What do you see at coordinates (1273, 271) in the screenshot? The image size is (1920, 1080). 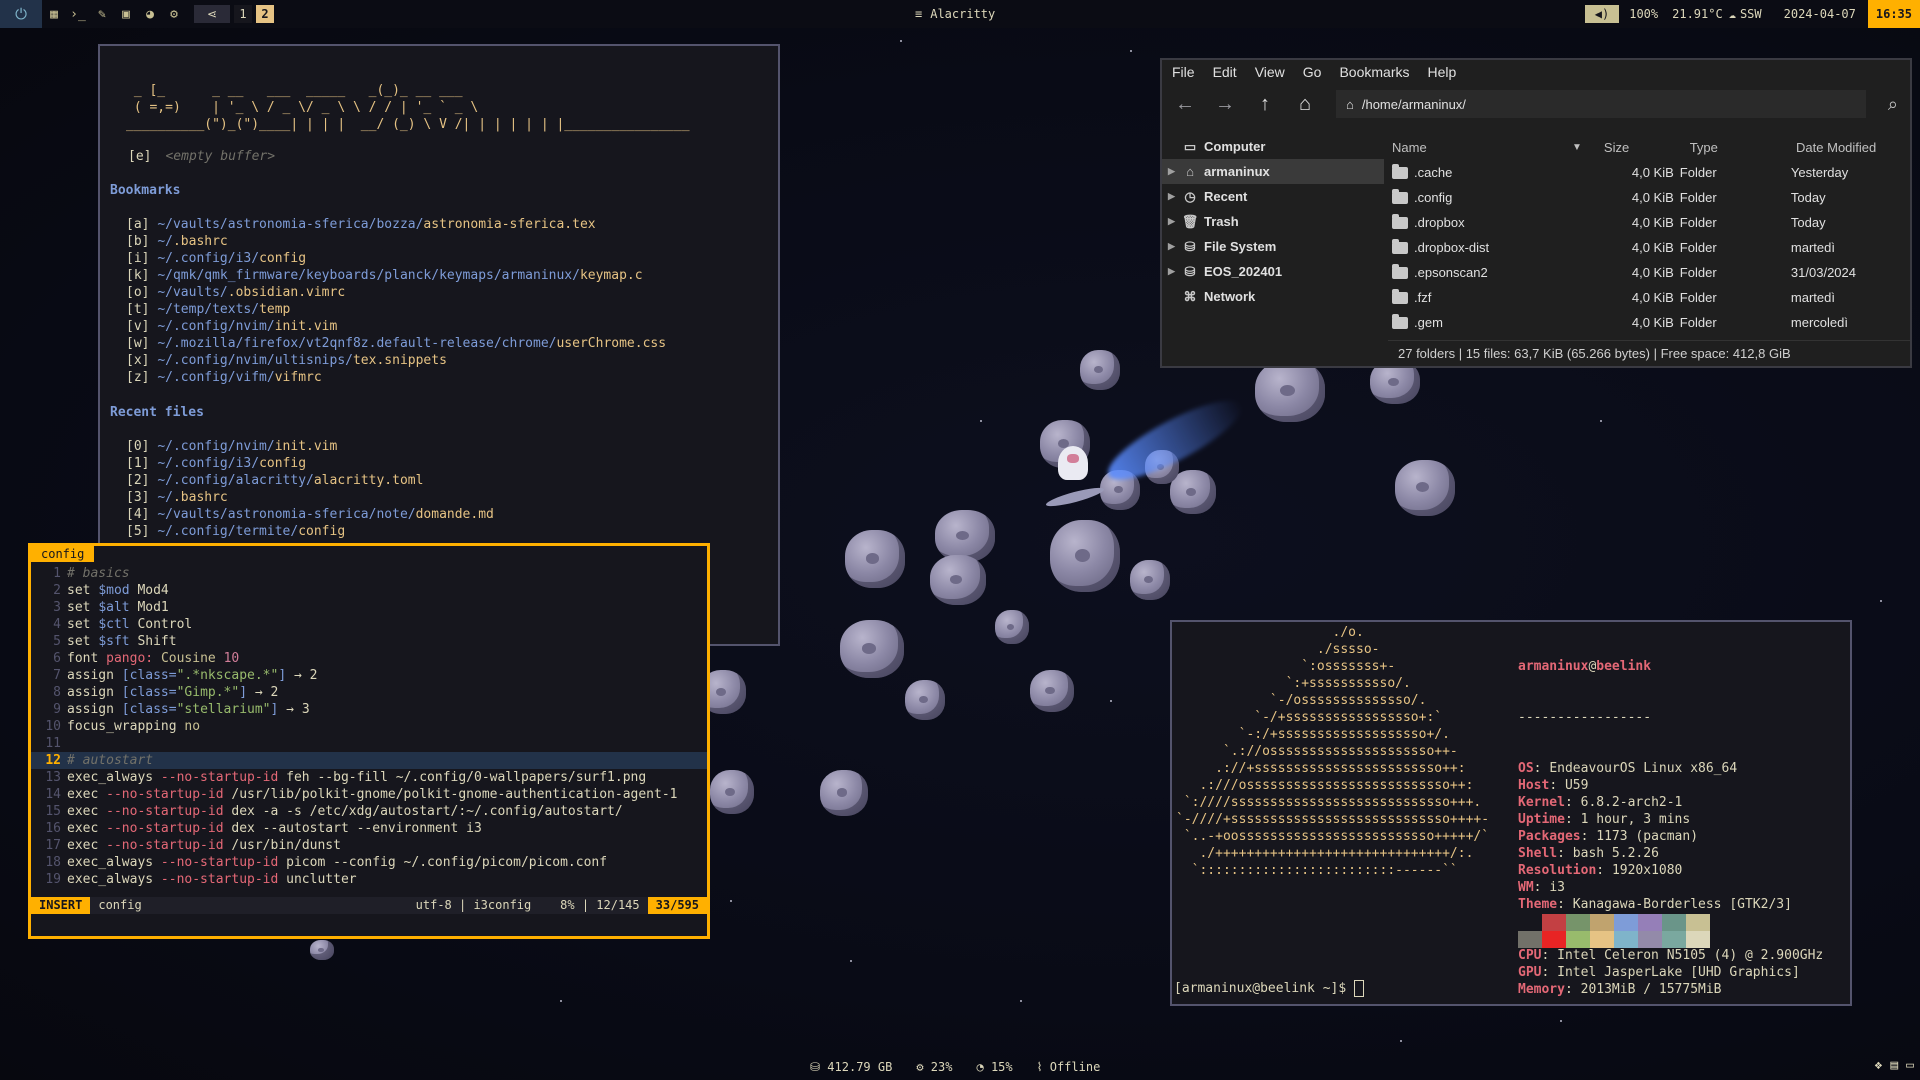 I see `sidebar-item-eos_202401: ▶ ⛁ EOS_202401` at bounding box center [1273, 271].